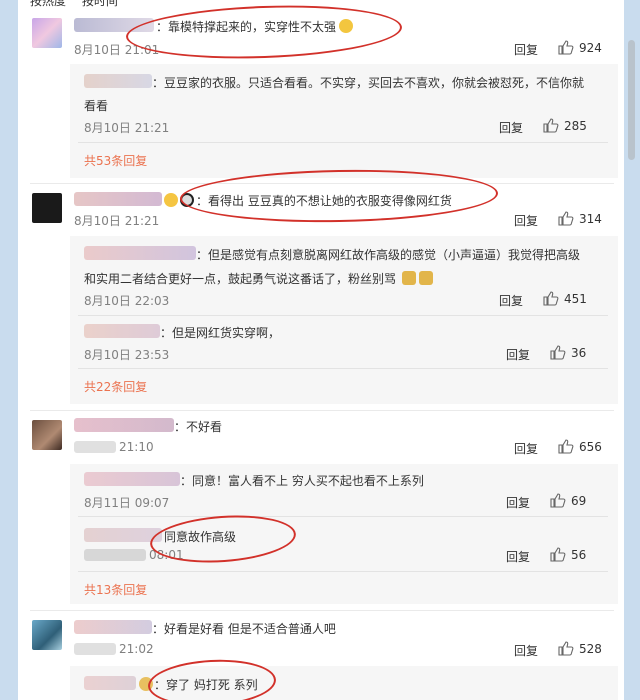 The width and height of the screenshot is (640, 700). Describe the element at coordinates (631, 100) in the screenshot. I see `scrollbar` at that location.